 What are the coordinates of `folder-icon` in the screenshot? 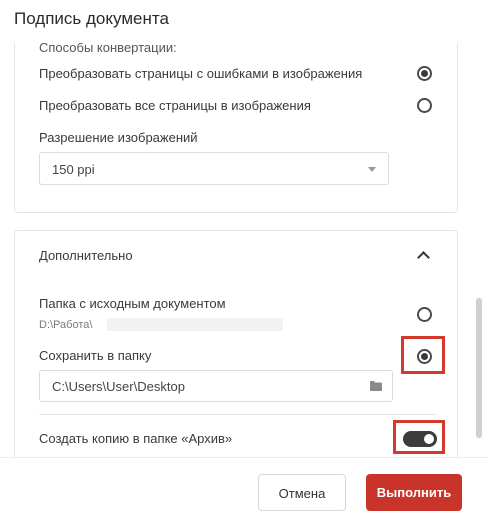 It's located at (376, 386).